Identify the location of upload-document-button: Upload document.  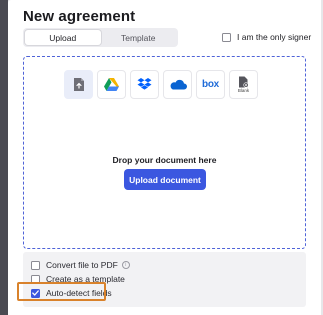
(165, 179).